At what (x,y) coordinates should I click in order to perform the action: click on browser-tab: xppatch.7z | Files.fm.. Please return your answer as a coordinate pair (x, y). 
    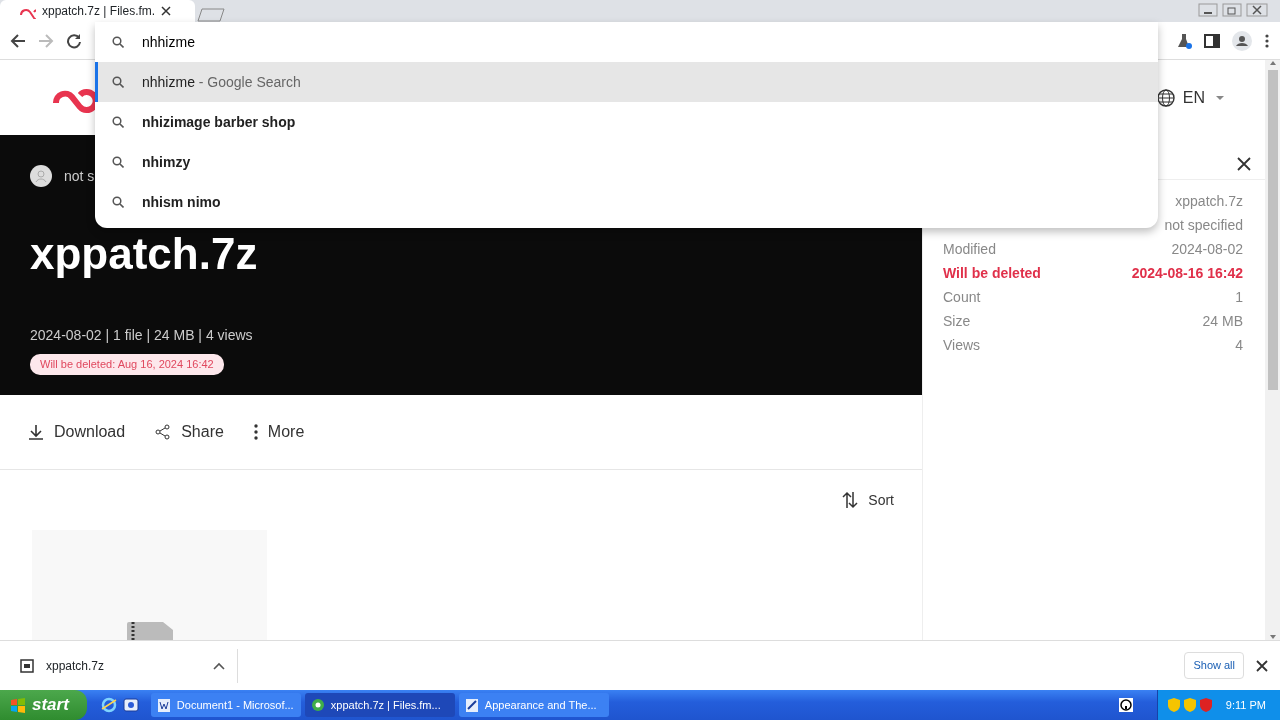
    Looking at the image, I should click on (97, 11).